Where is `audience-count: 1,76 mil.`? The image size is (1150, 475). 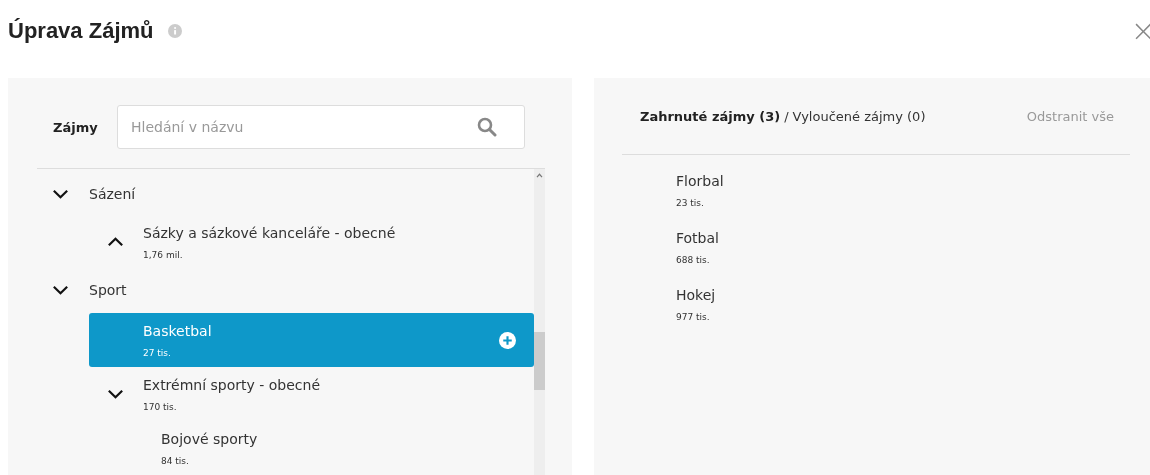
audience-count: 1,76 mil. is located at coordinates (163, 255).